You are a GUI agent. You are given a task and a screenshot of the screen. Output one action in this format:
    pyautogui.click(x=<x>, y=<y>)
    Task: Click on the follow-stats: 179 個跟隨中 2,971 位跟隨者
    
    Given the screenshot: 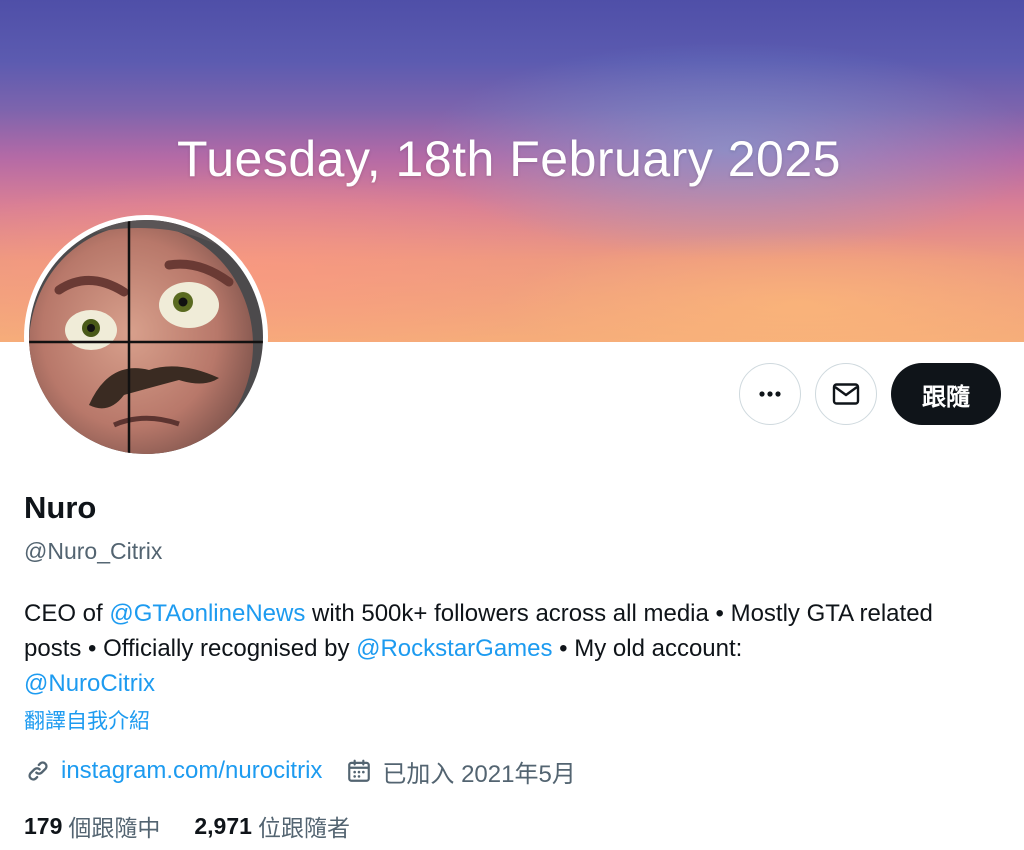 What is the action you would take?
    pyautogui.click(x=187, y=826)
    